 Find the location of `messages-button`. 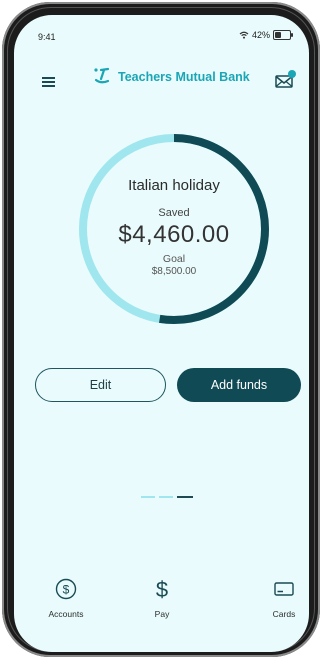

messages-button is located at coordinates (285, 79).